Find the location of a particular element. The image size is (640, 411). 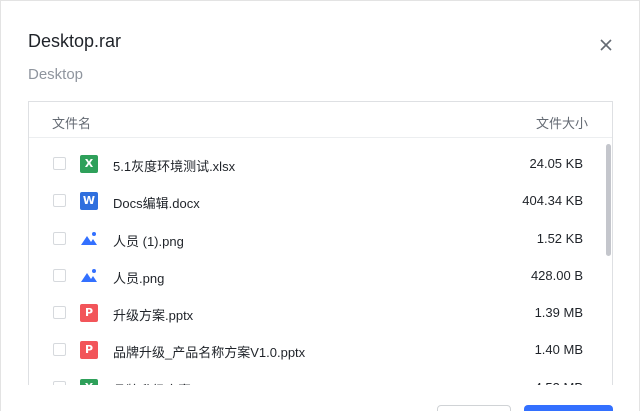

file-size: 4.53 MB is located at coordinates (559, 382).